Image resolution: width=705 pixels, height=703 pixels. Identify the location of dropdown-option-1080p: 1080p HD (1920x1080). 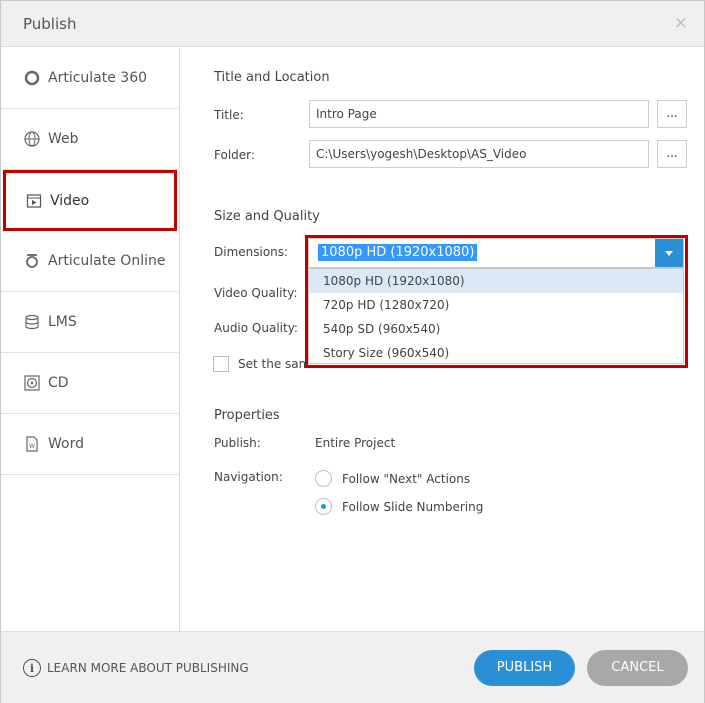
(496, 281).